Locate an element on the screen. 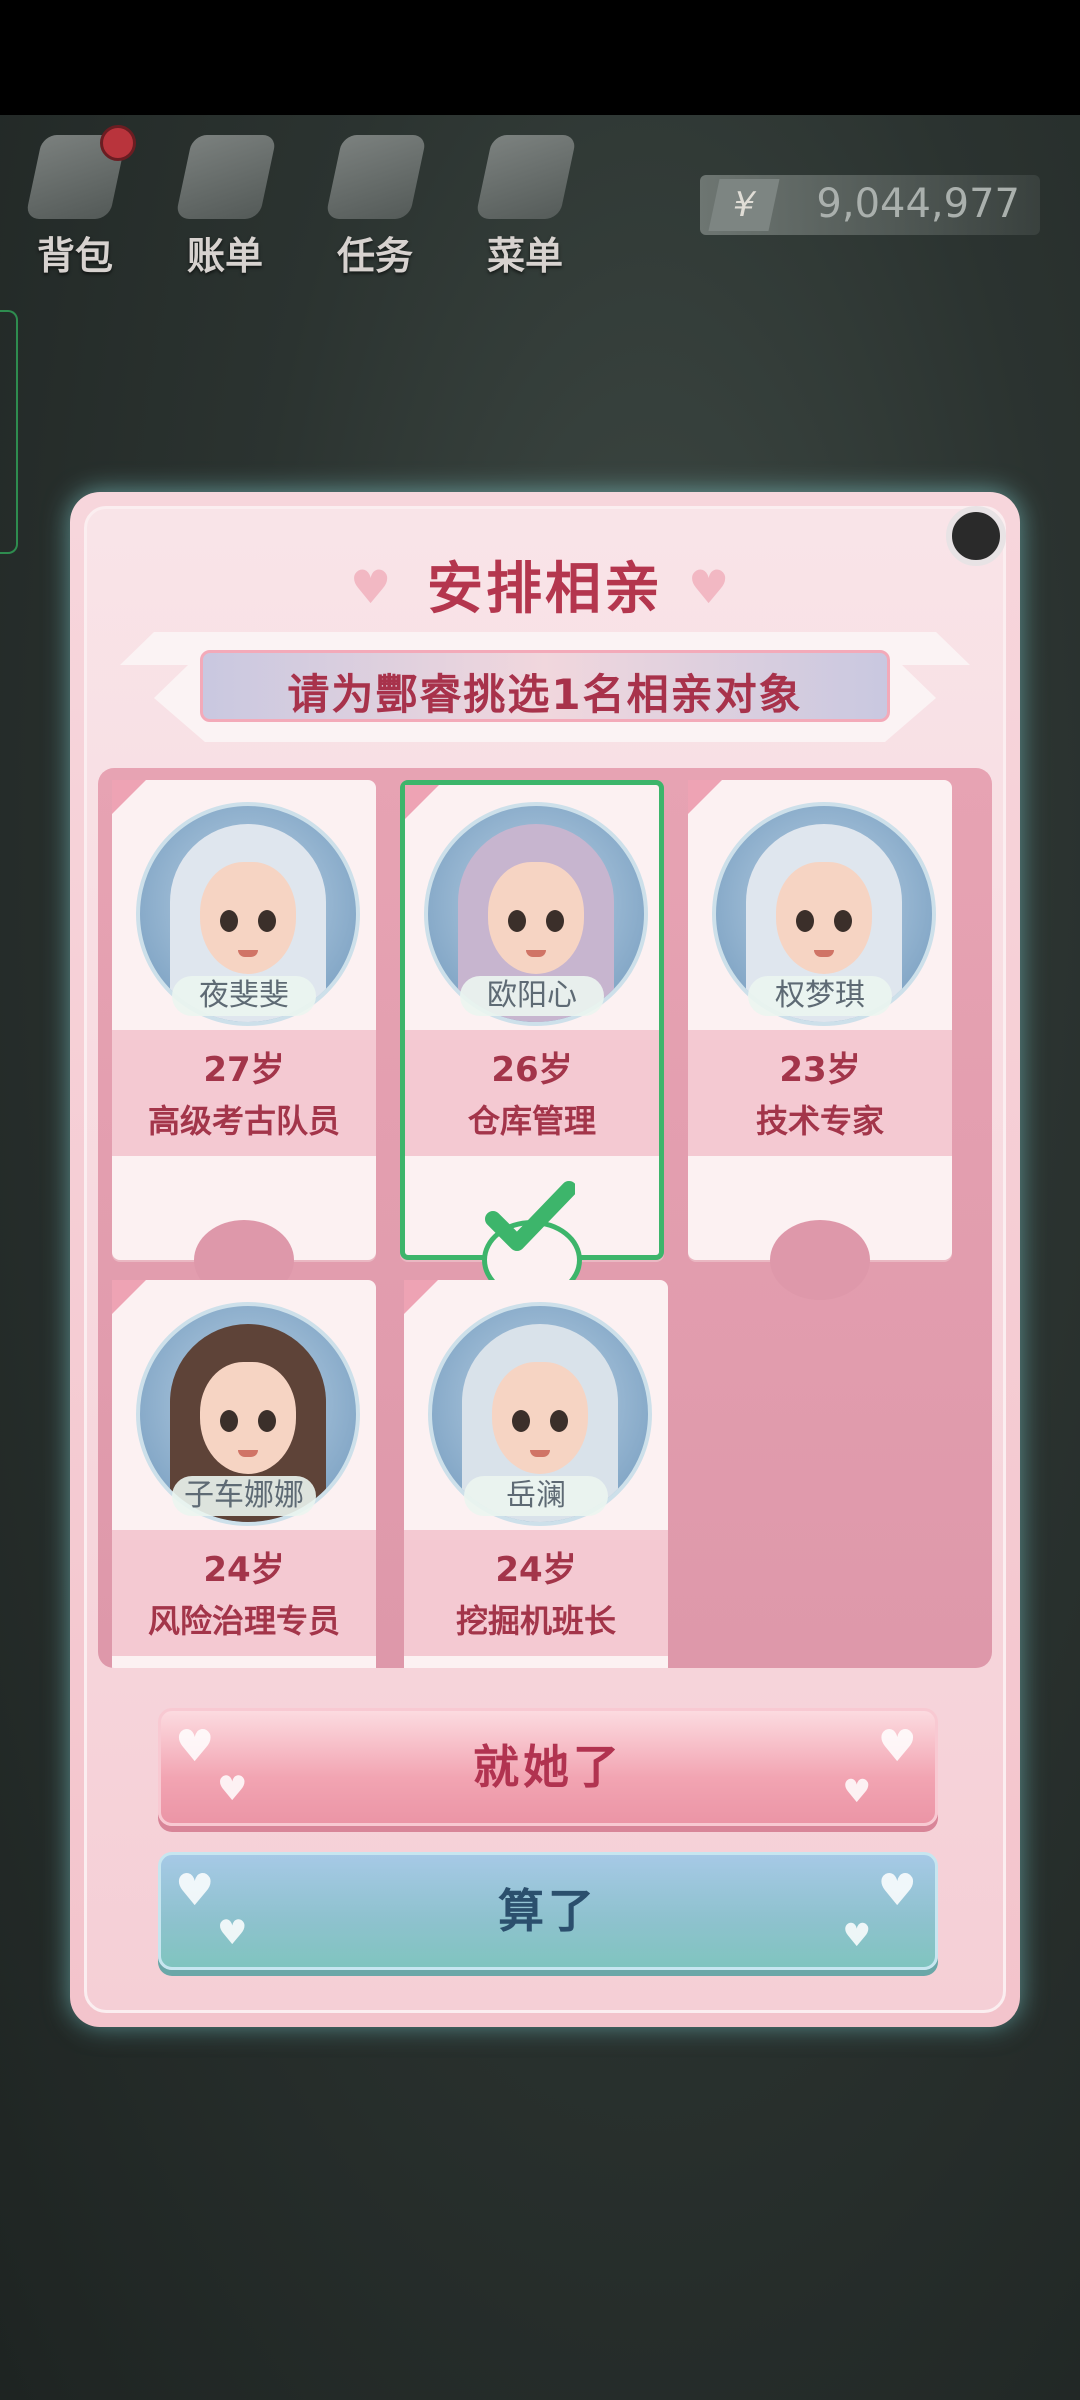  candidate-name: 夜斐斐 is located at coordinates (244, 996).